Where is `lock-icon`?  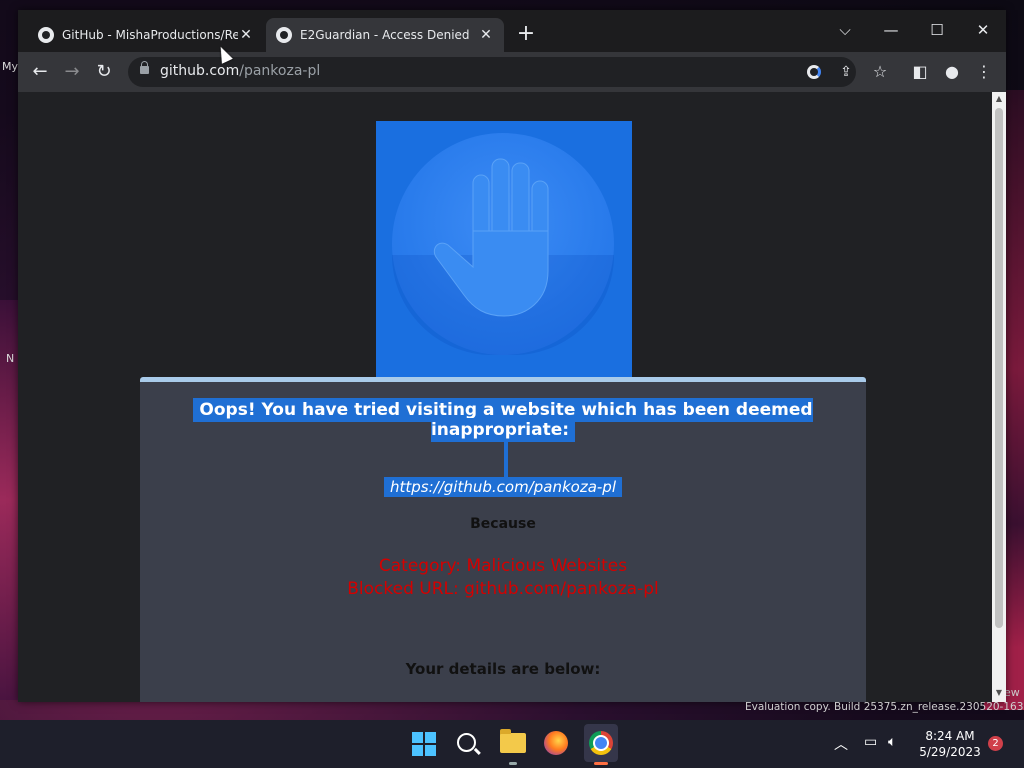
lock-icon is located at coordinates (144, 67).